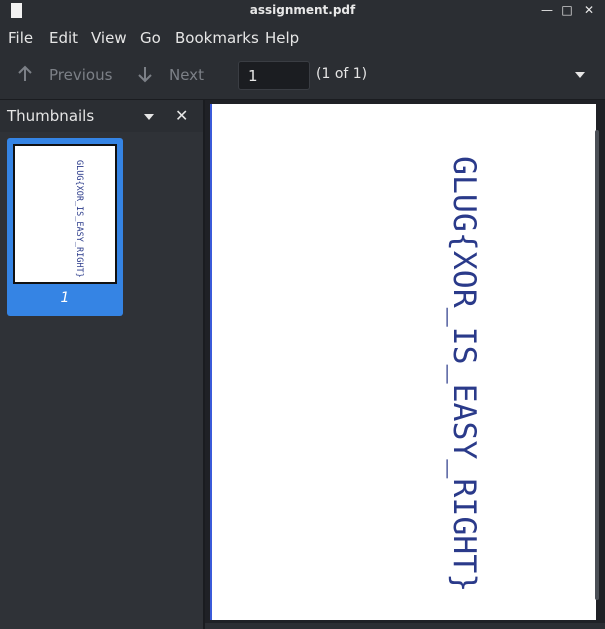 Image resolution: width=605 pixels, height=629 pixels. I want to click on menu-view: View, so click(109, 38).